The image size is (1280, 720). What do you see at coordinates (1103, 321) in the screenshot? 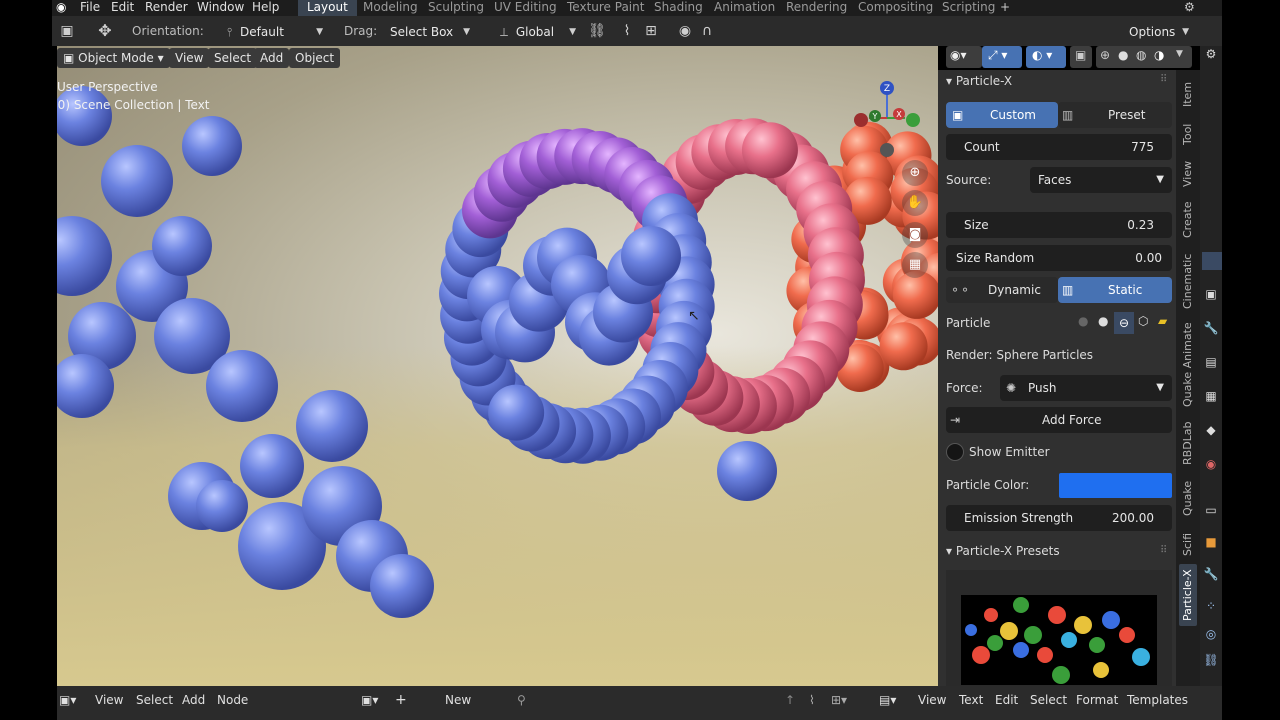
I see `solid-particle-icon: ●` at bounding box center [1103, 321].